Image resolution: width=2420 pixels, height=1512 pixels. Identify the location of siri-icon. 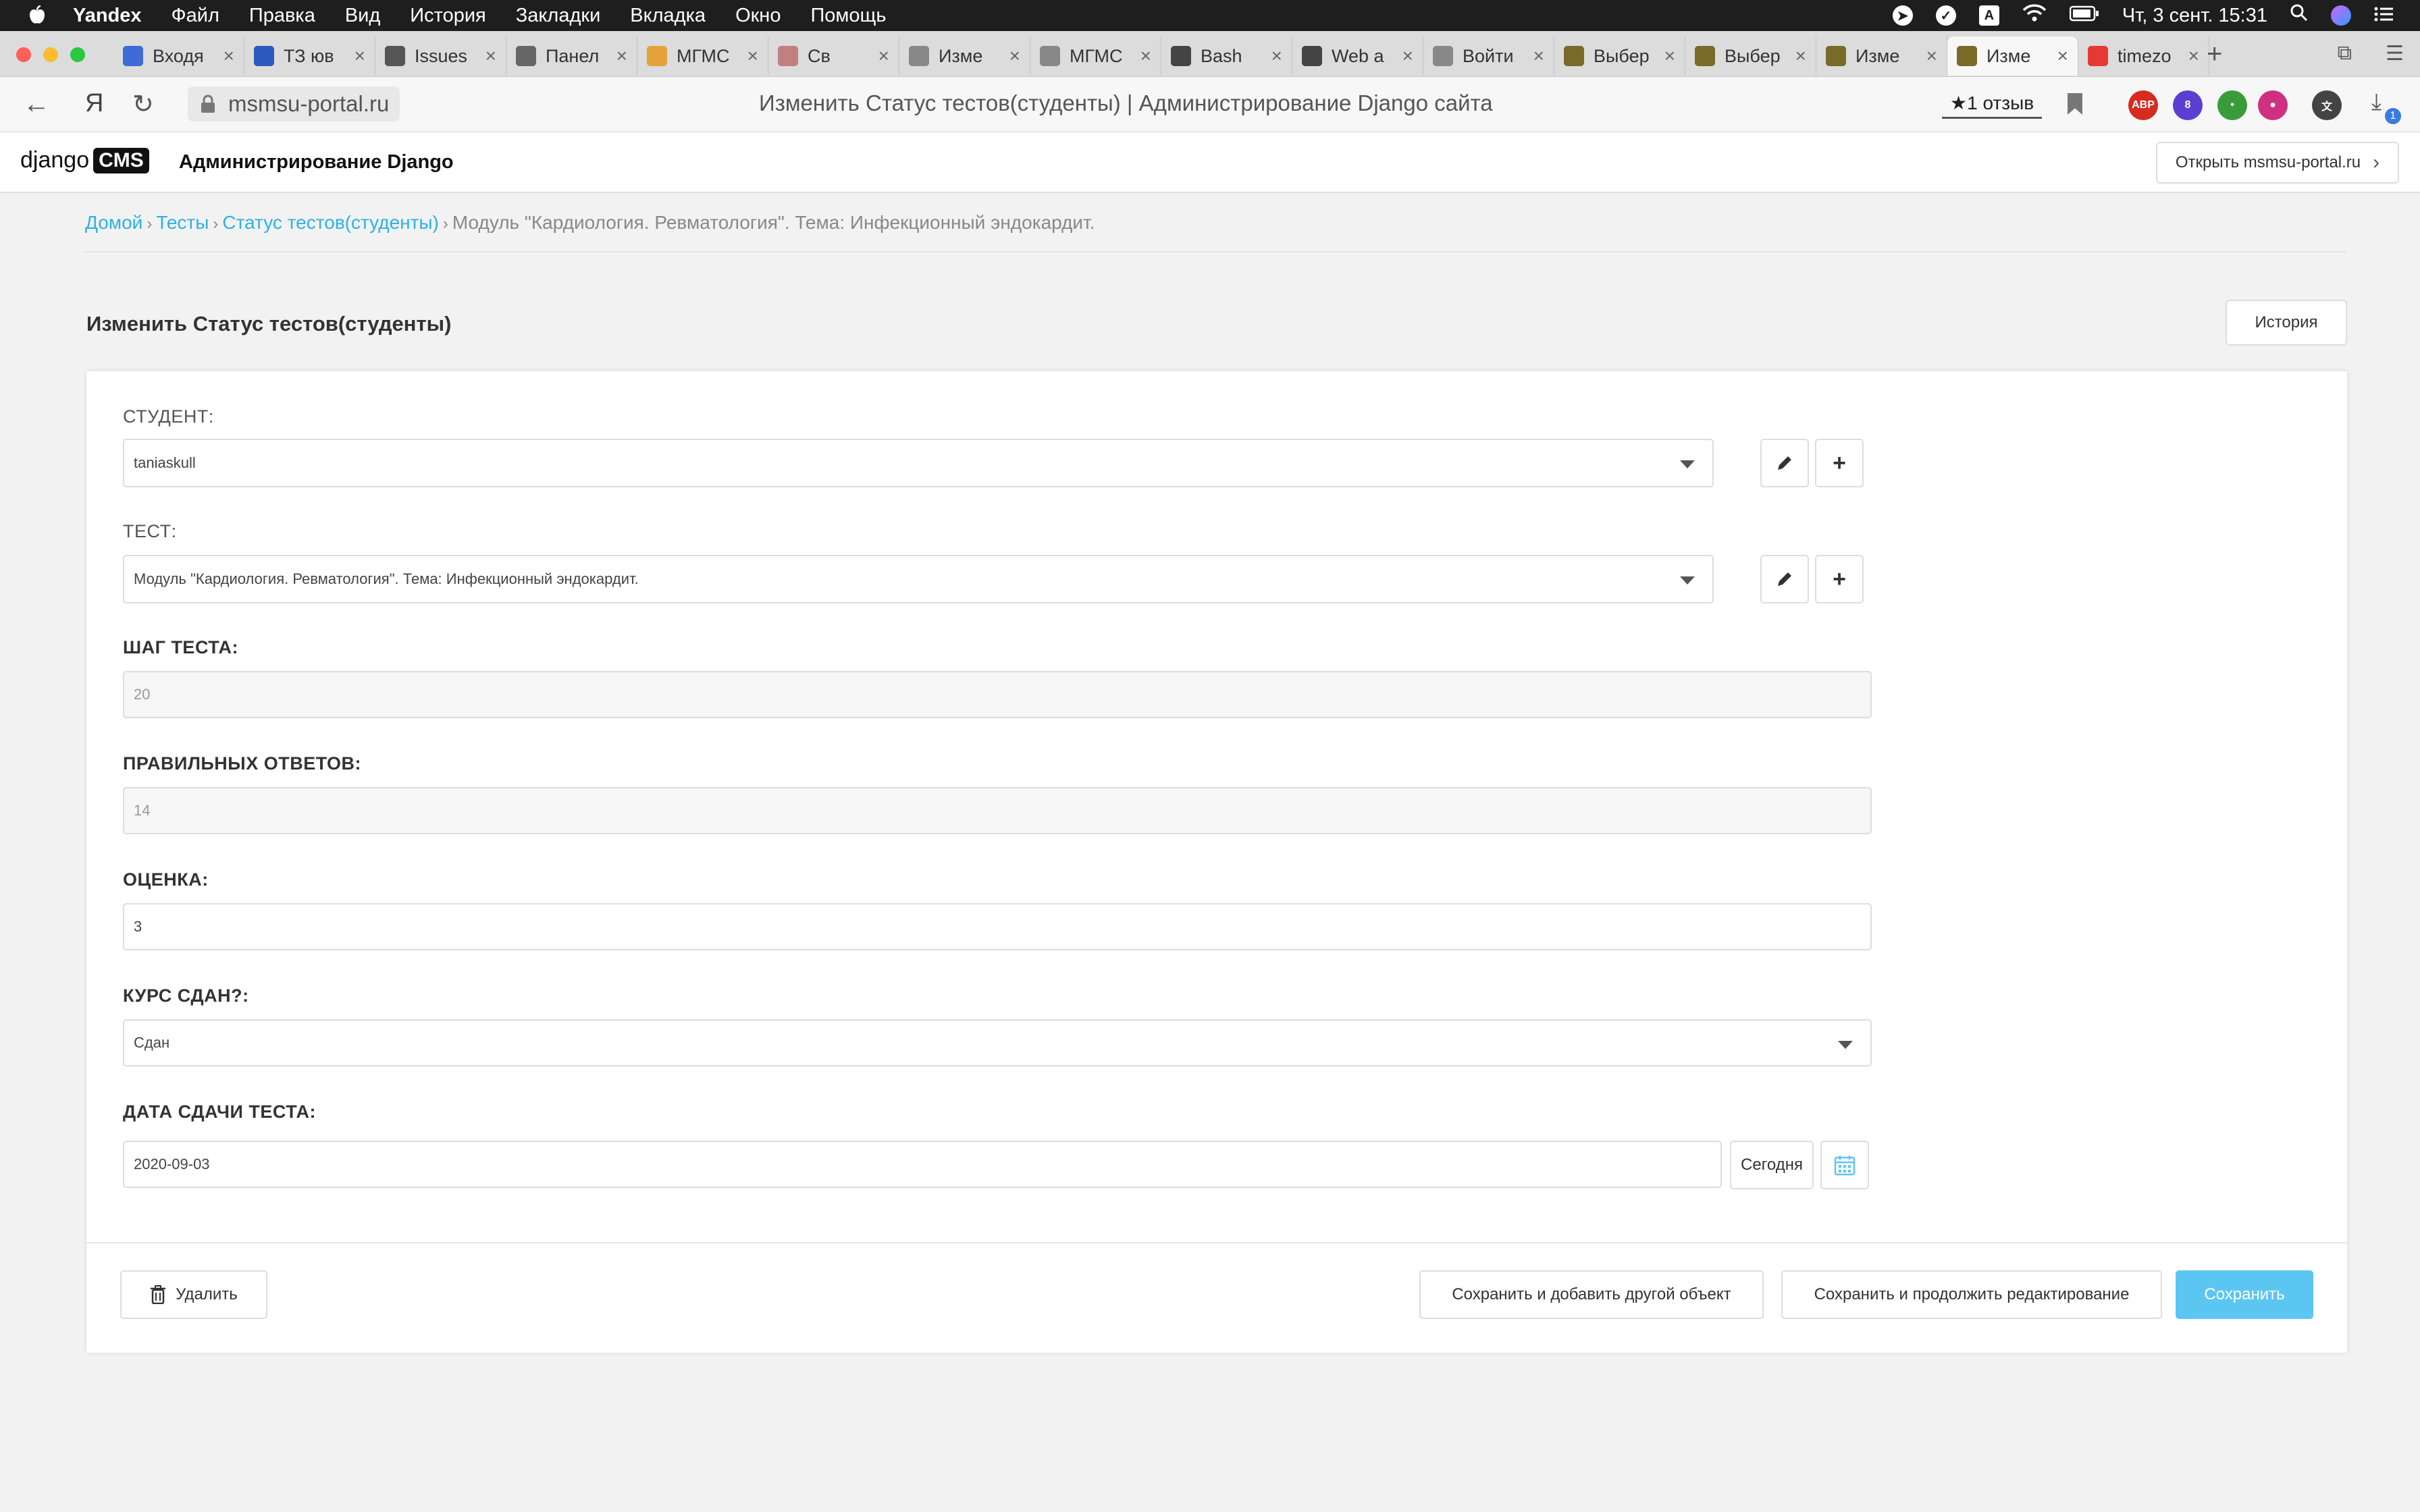
(2341, 15).